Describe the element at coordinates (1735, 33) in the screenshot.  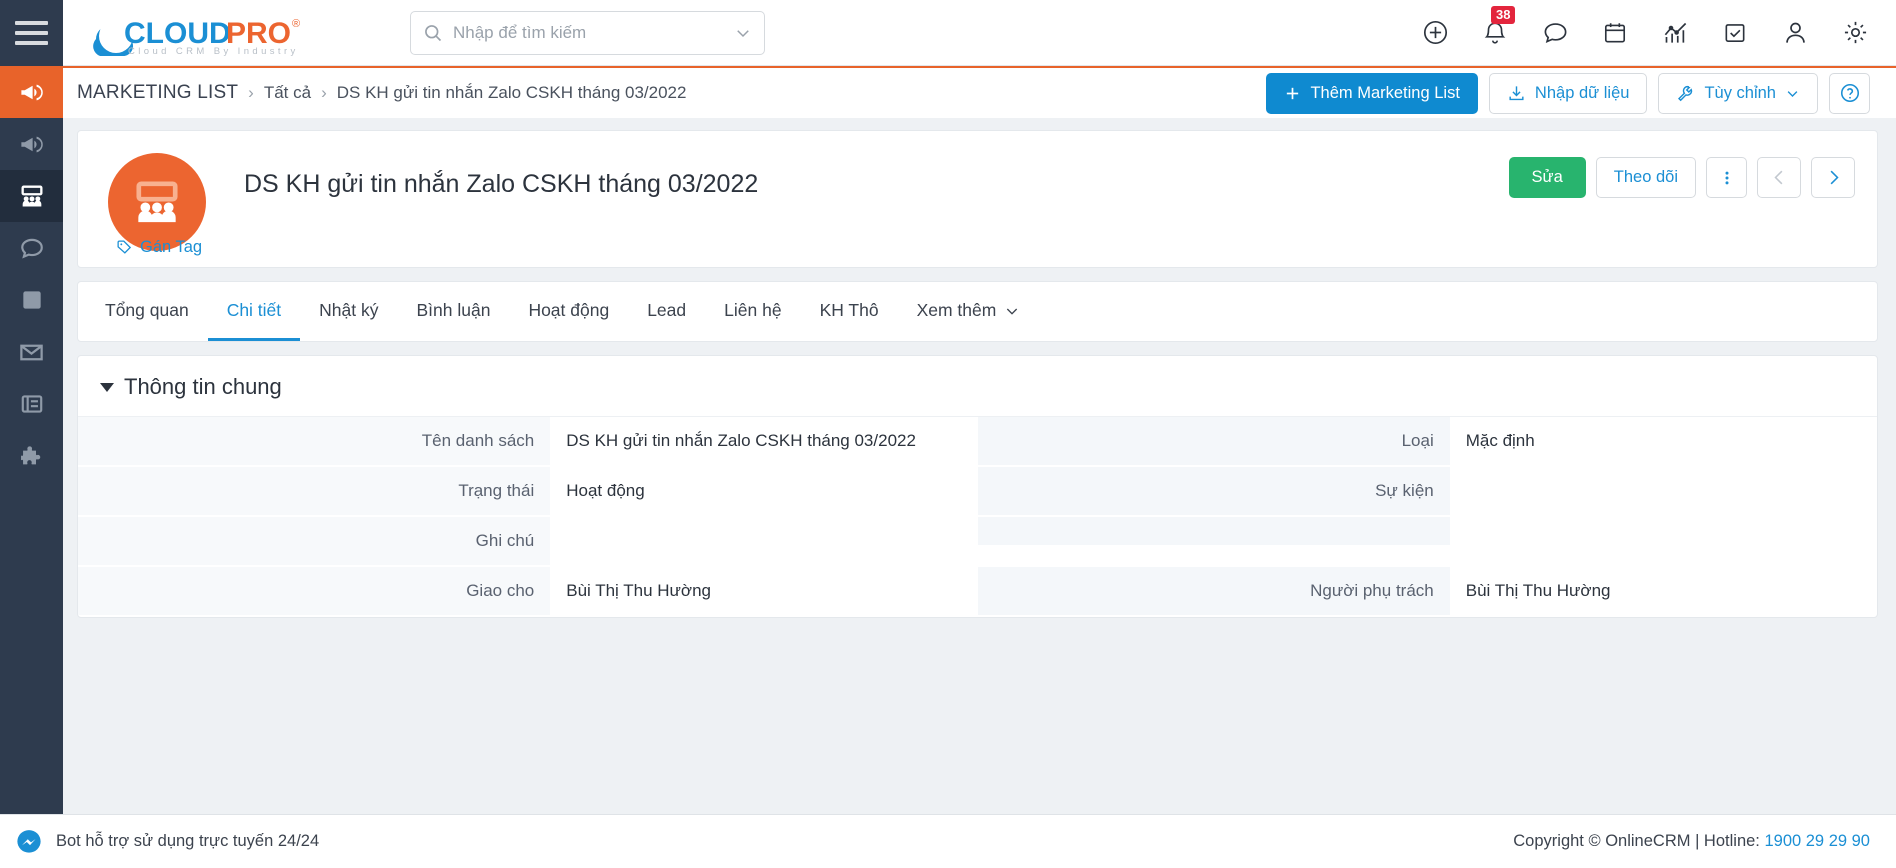
I see `check-square-icon` at that location.